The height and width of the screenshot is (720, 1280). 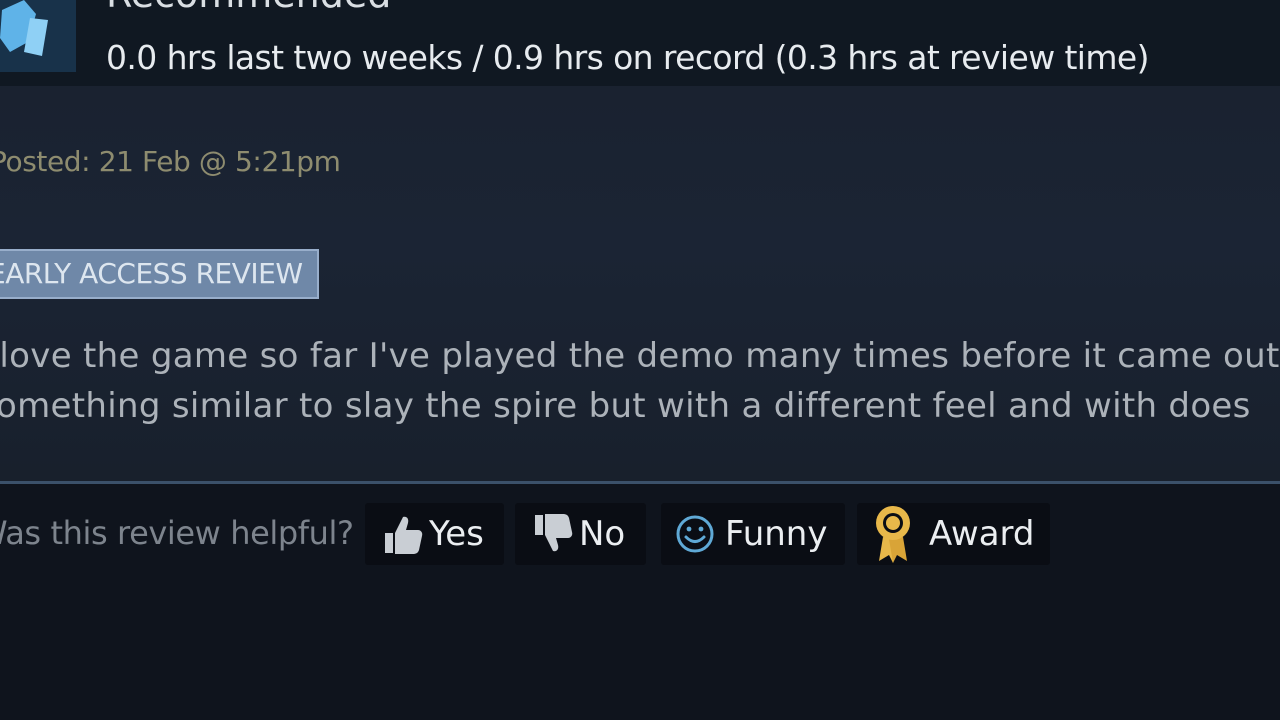 What do you see at coordinates (552, 534) in the screenshot?
I see `thumbs-down-icon` at bounding box center [552, 534].